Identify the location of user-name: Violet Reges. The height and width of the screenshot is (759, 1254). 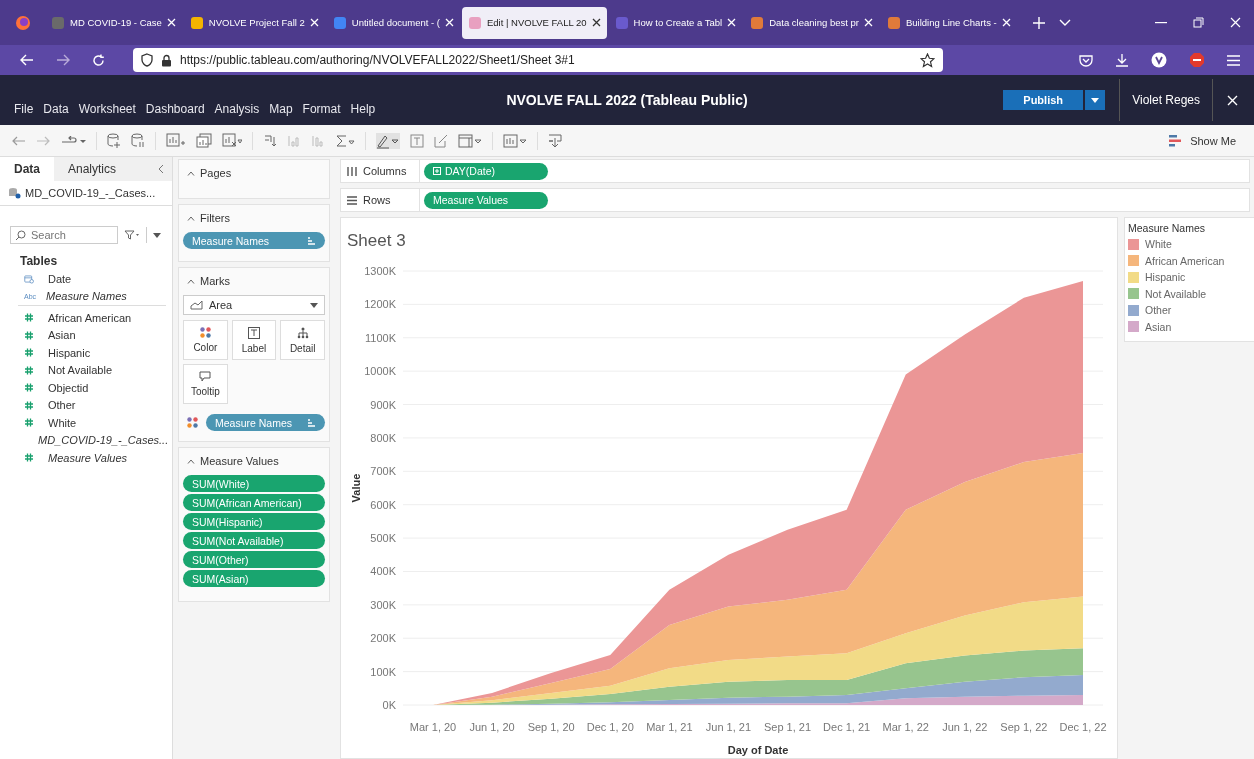
(1166, 100).